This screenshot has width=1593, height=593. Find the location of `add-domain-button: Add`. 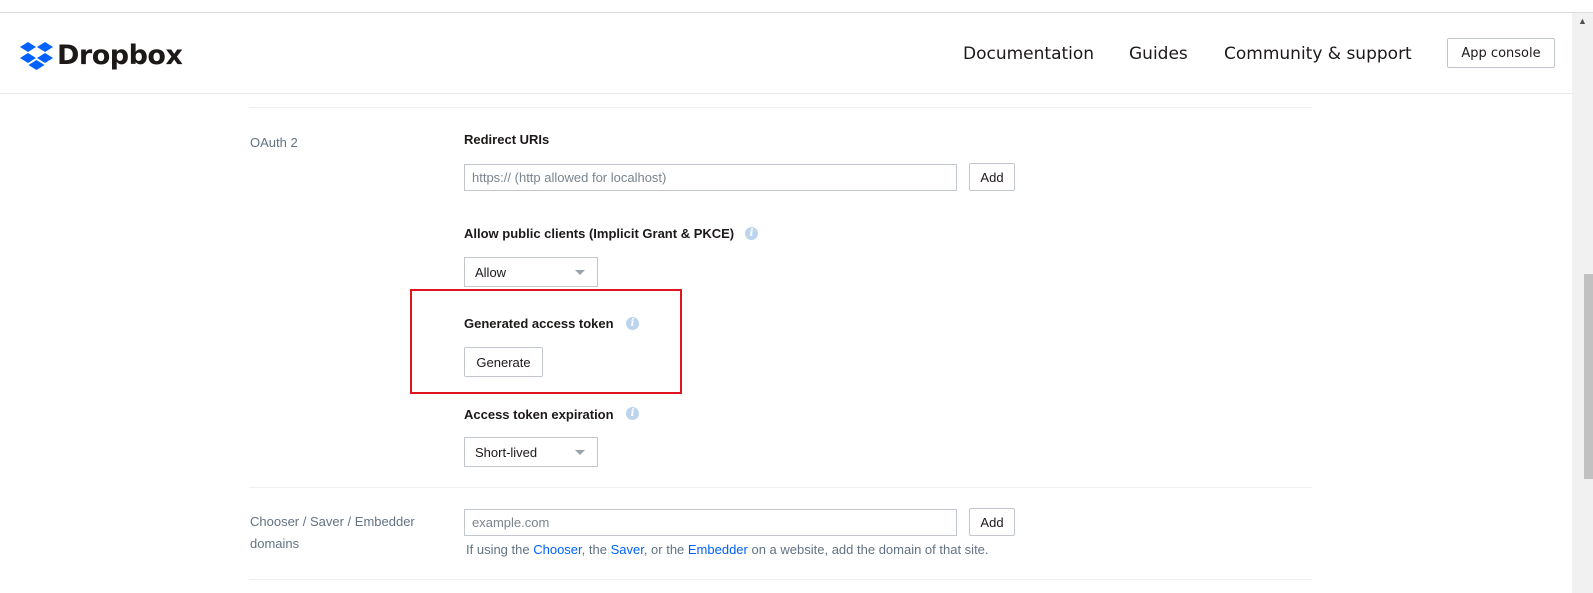

add-domain-button: Add is located at coordinates (992, 522).